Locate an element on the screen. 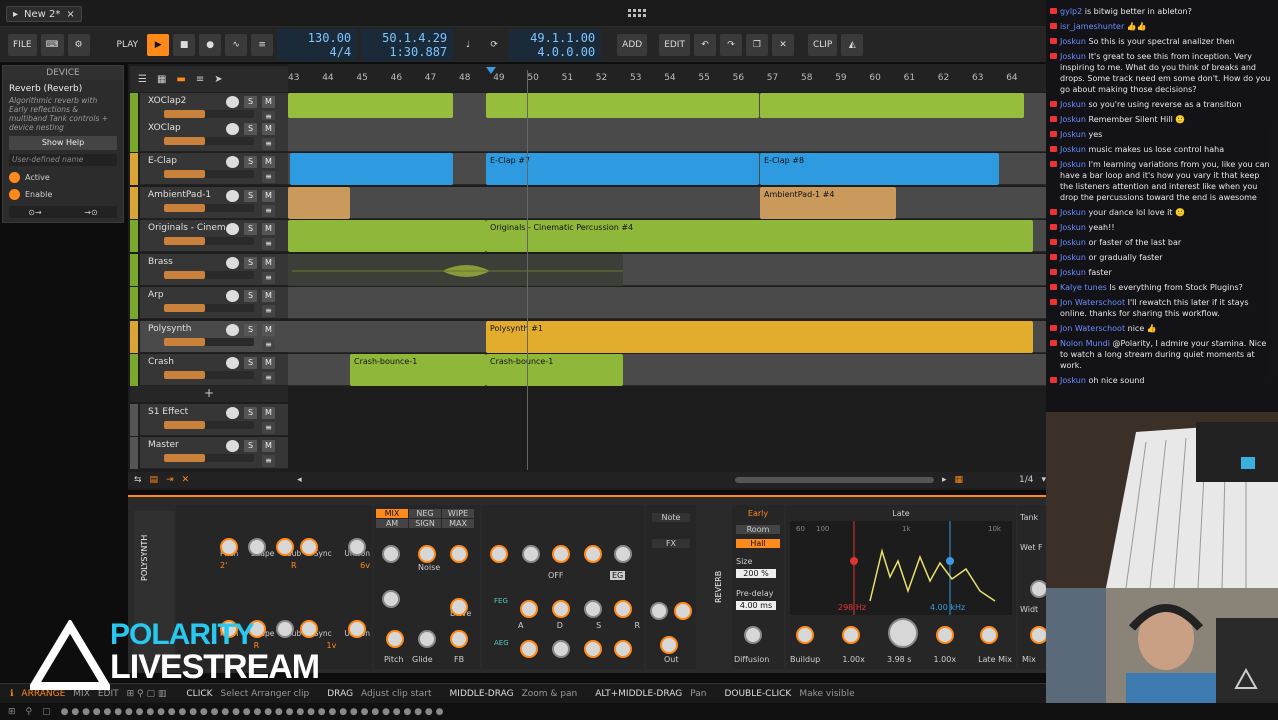 The height and width of the screenshot is (720, 1278). track-name: Master is located at coordinates (187, 445).